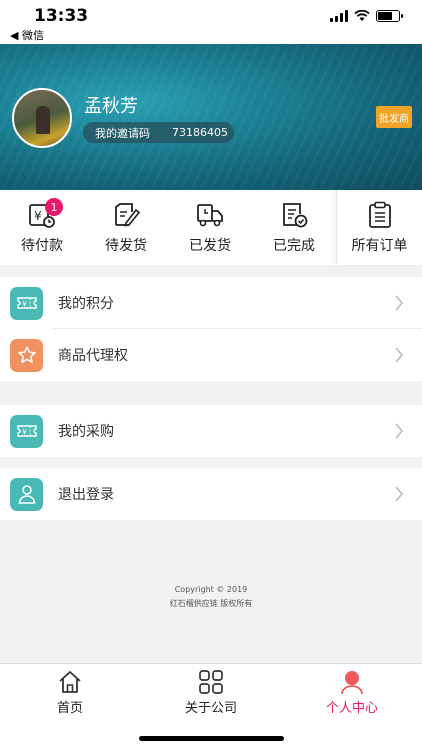  Describe the element at coordinates (211, 303) in the screenshot. I see `menu-item-points: ¥ 我的积分` at that location.